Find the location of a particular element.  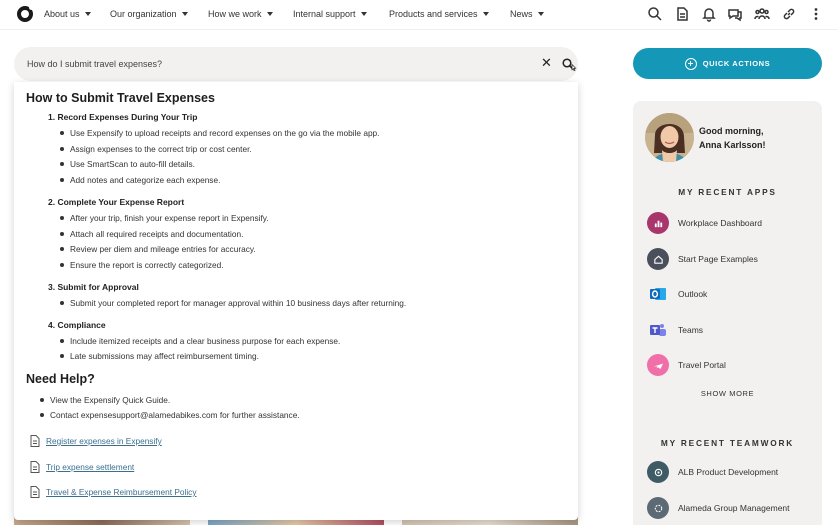

team-label: Alameda Group Management is located at coordinates (734, 508).